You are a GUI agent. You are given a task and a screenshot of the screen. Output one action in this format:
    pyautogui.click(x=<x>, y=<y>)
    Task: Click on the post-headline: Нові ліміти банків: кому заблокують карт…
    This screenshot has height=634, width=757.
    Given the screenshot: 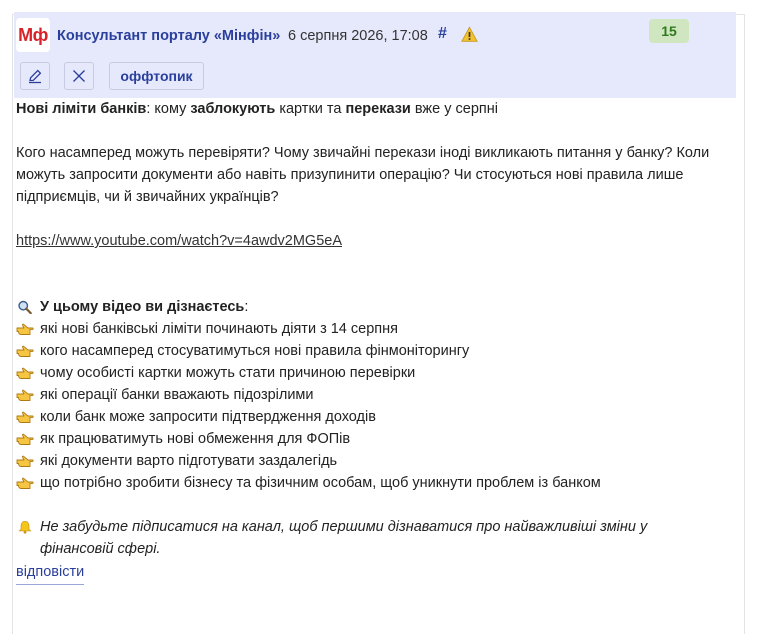 What is the action you would take?
    pyautogui.click(x=366, y=109)
    